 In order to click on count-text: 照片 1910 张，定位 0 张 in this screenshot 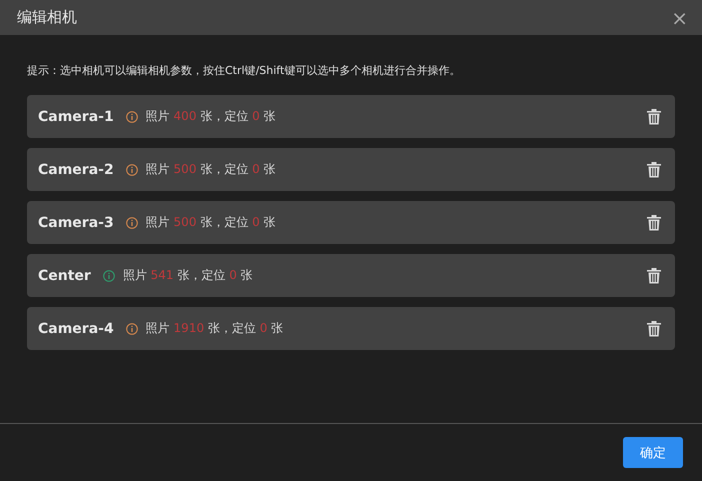, I will do `click(215, 328)`.